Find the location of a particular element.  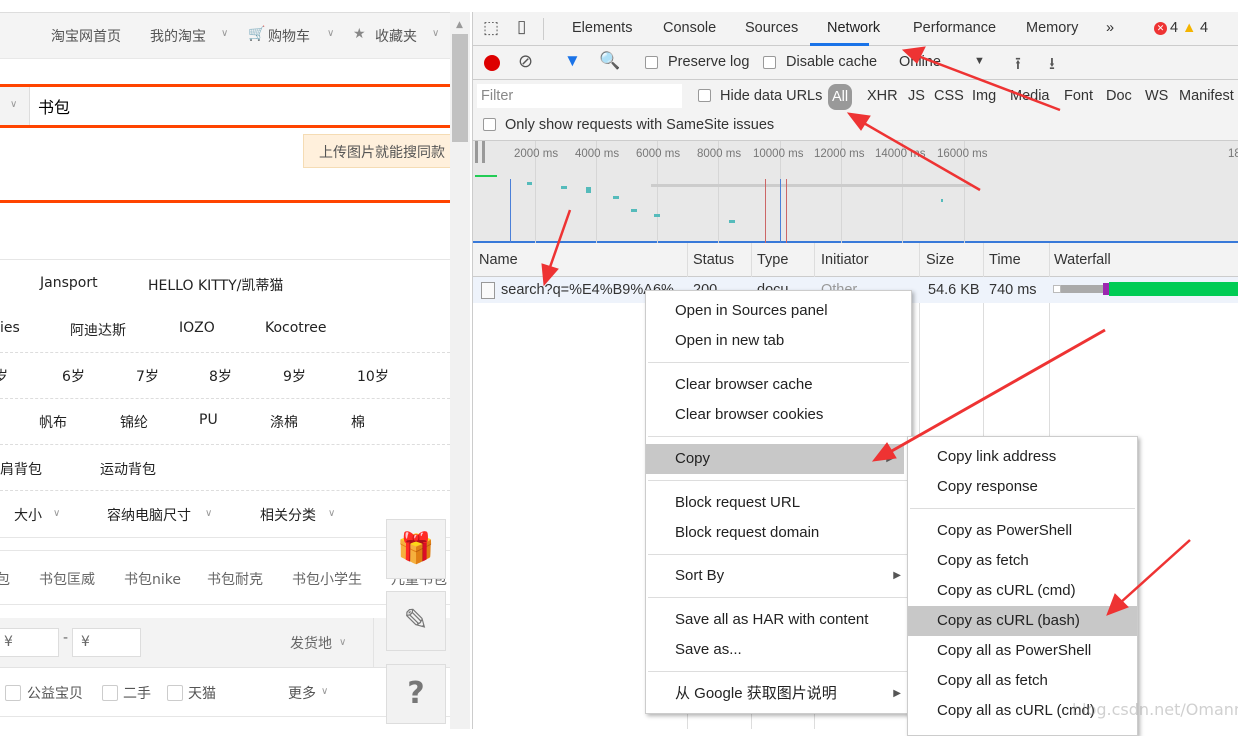

disable-cache-checkbox is located at coordinates (769, 62).